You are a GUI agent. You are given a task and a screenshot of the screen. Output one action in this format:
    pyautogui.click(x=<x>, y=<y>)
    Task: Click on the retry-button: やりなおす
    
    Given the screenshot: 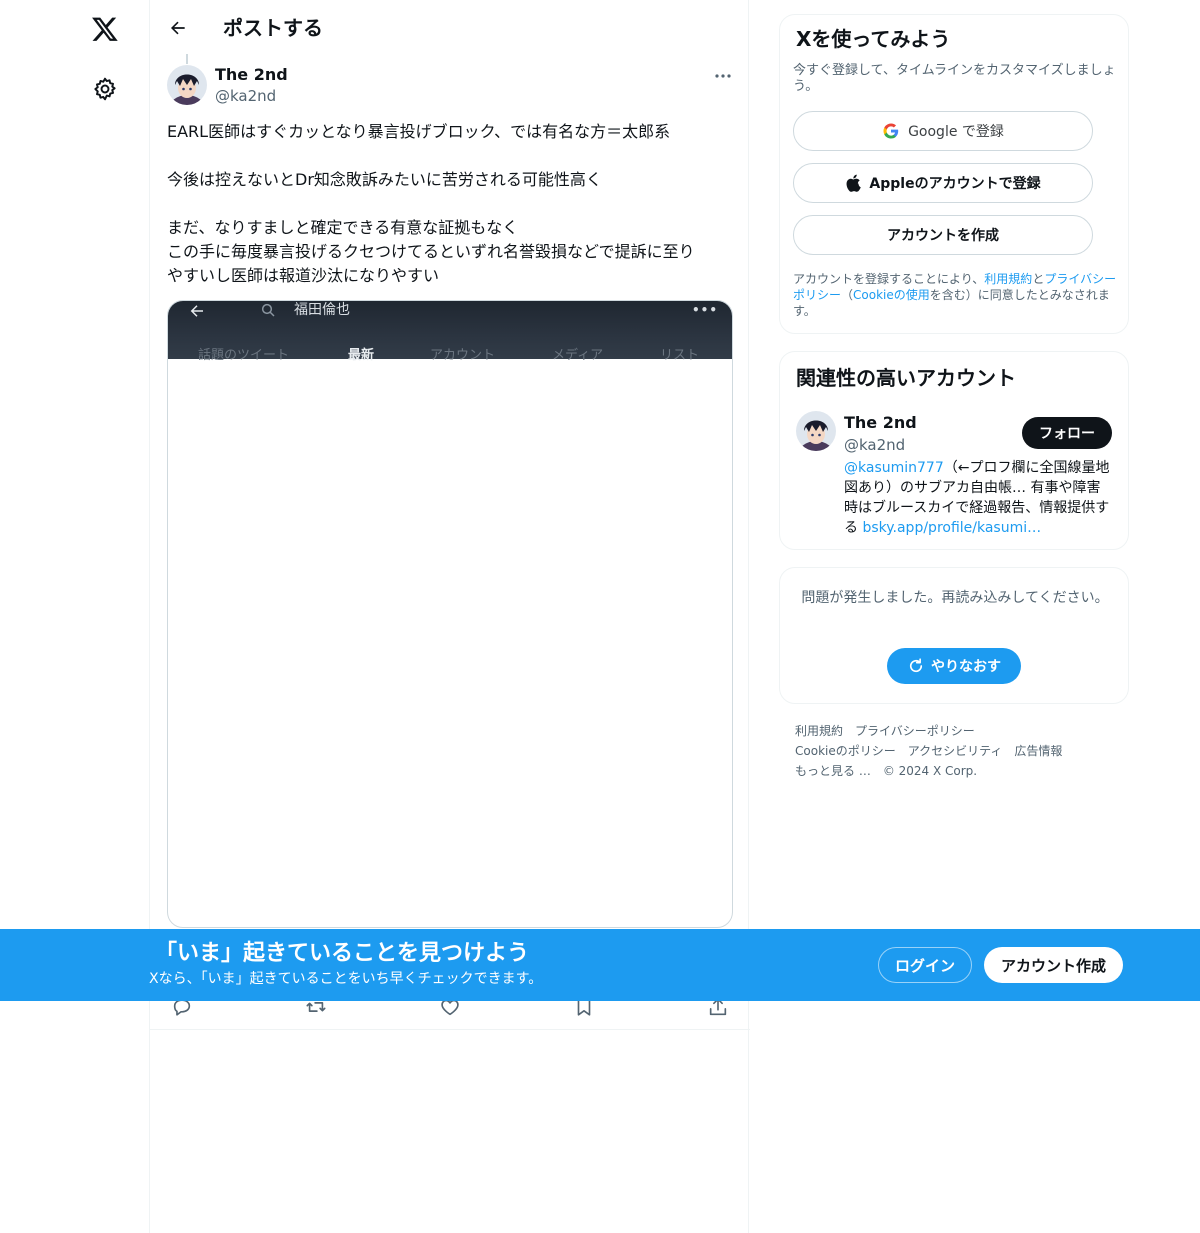 What is the action you would take?
    pyautogui.click(x=954, y=666)
    